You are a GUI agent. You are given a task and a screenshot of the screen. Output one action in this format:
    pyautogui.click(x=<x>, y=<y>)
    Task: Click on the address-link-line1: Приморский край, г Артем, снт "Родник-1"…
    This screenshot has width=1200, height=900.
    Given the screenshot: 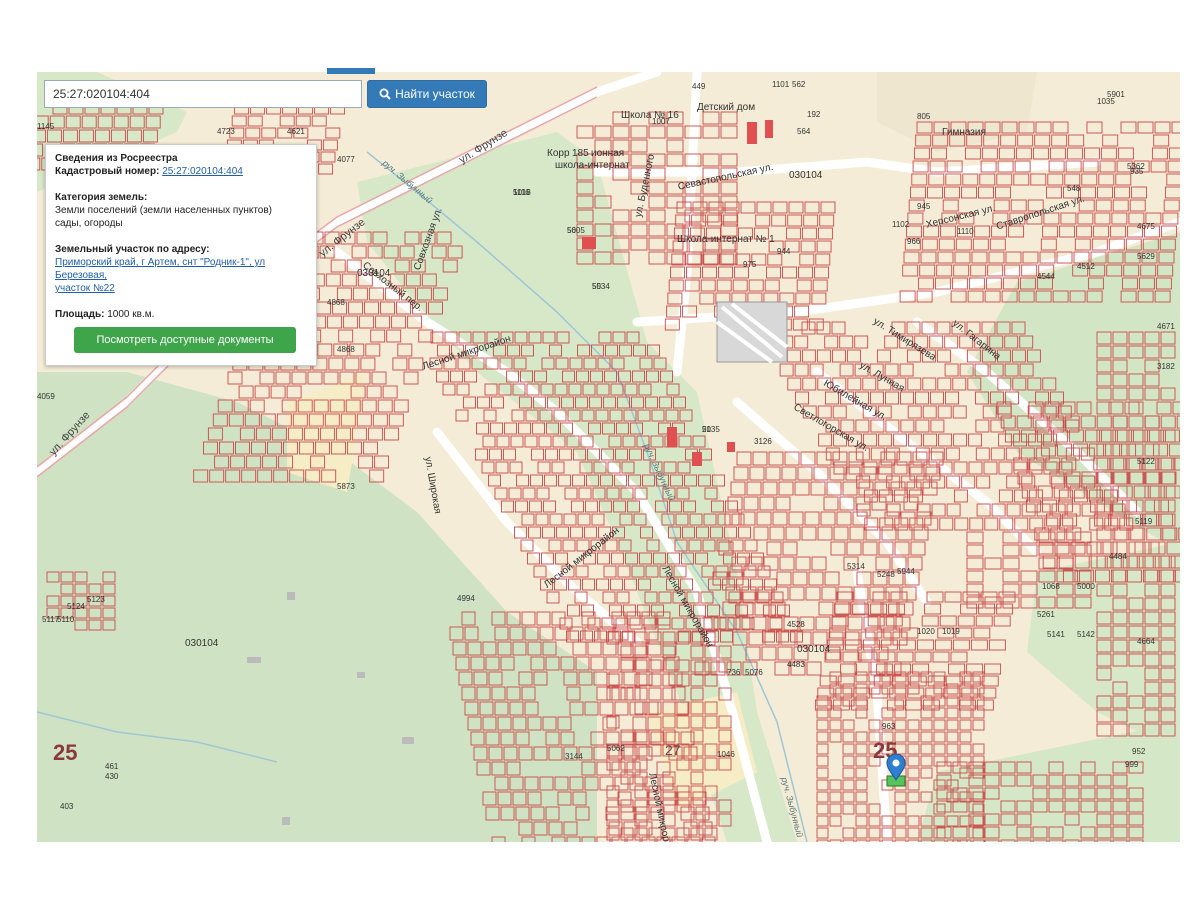 What is the action you would take?
    pyautogui.click(x=160, y=269)
    